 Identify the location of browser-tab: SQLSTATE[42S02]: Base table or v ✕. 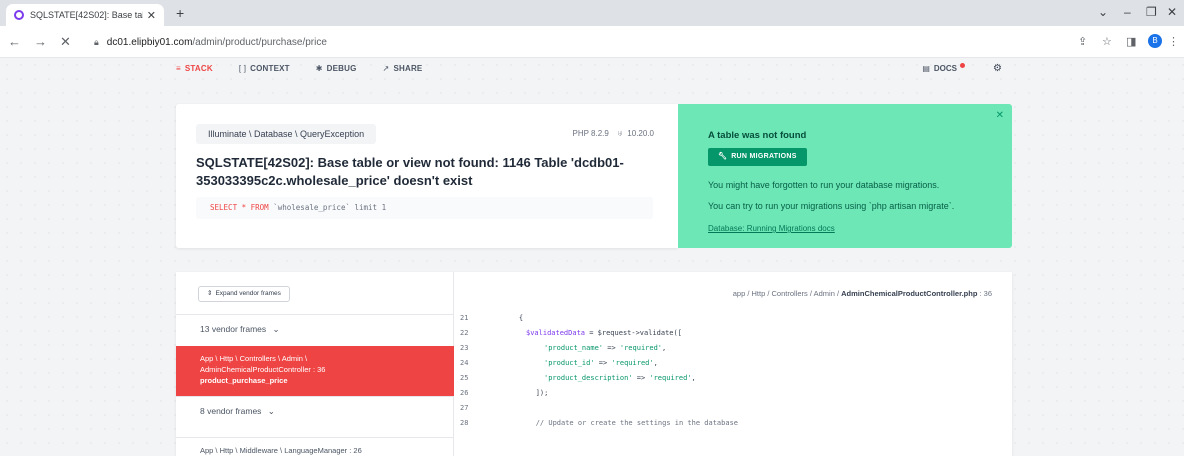
(85, 15).